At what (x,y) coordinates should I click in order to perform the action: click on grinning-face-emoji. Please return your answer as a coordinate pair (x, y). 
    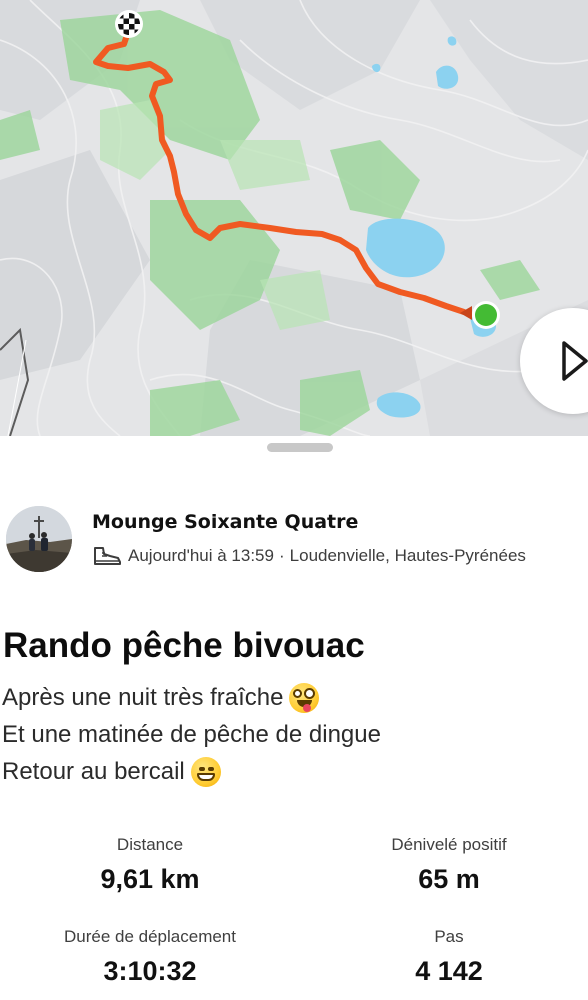
    Looking at the image, I should click on (205, 771).